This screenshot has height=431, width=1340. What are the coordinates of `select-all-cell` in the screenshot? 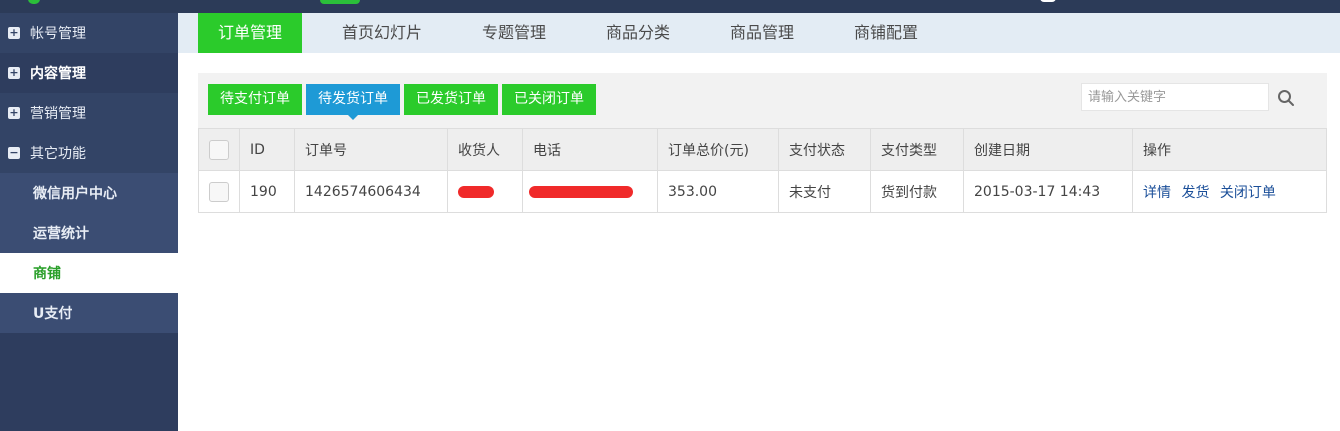 It's located at (219, 149).